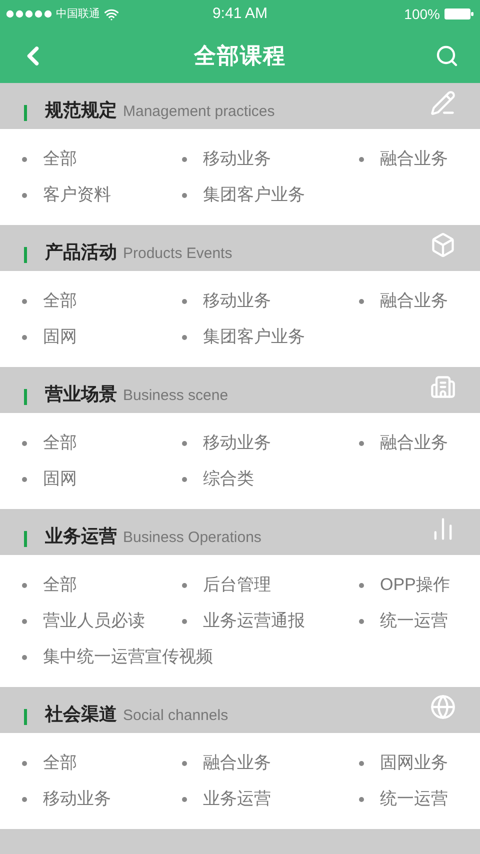 The height and width of the screenshot is (854, 480). I want to click on search-icon, so click(447, 56).